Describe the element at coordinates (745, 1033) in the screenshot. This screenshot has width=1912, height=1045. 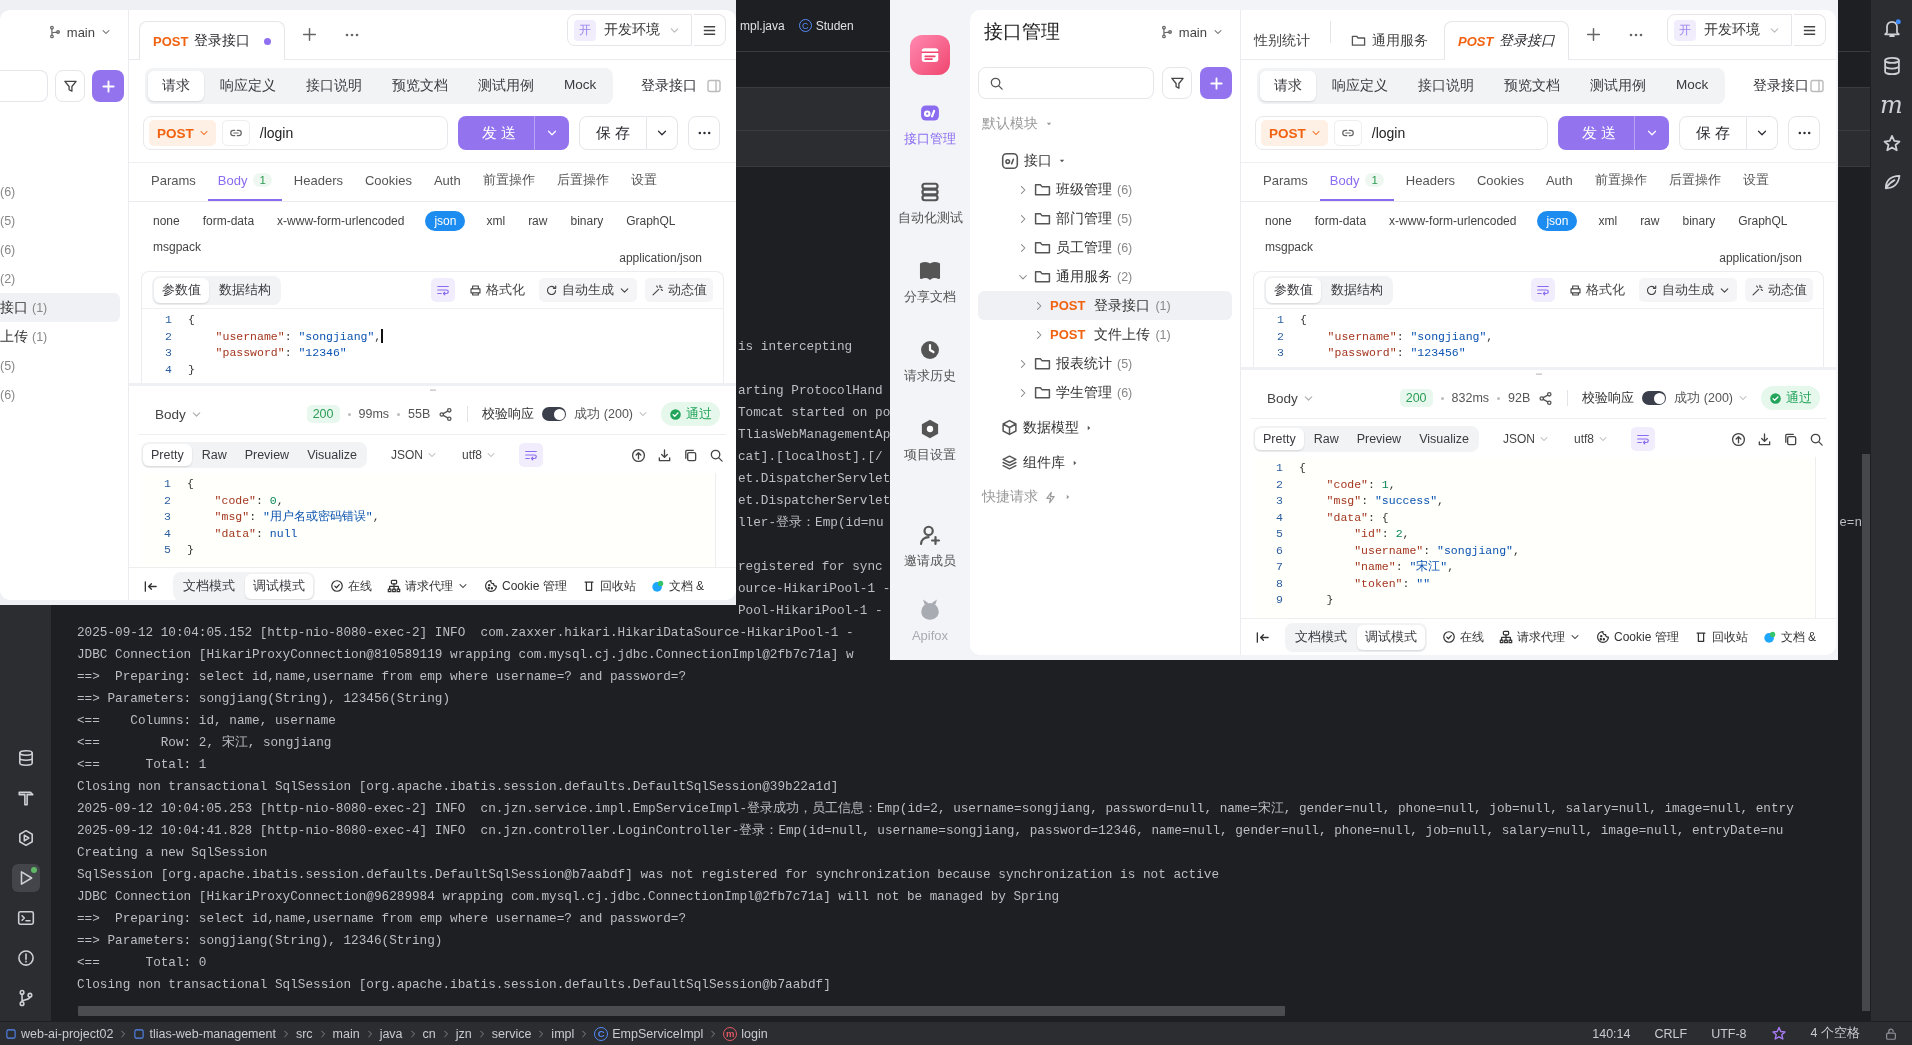
I see `breadcrumb: m login` at that location.